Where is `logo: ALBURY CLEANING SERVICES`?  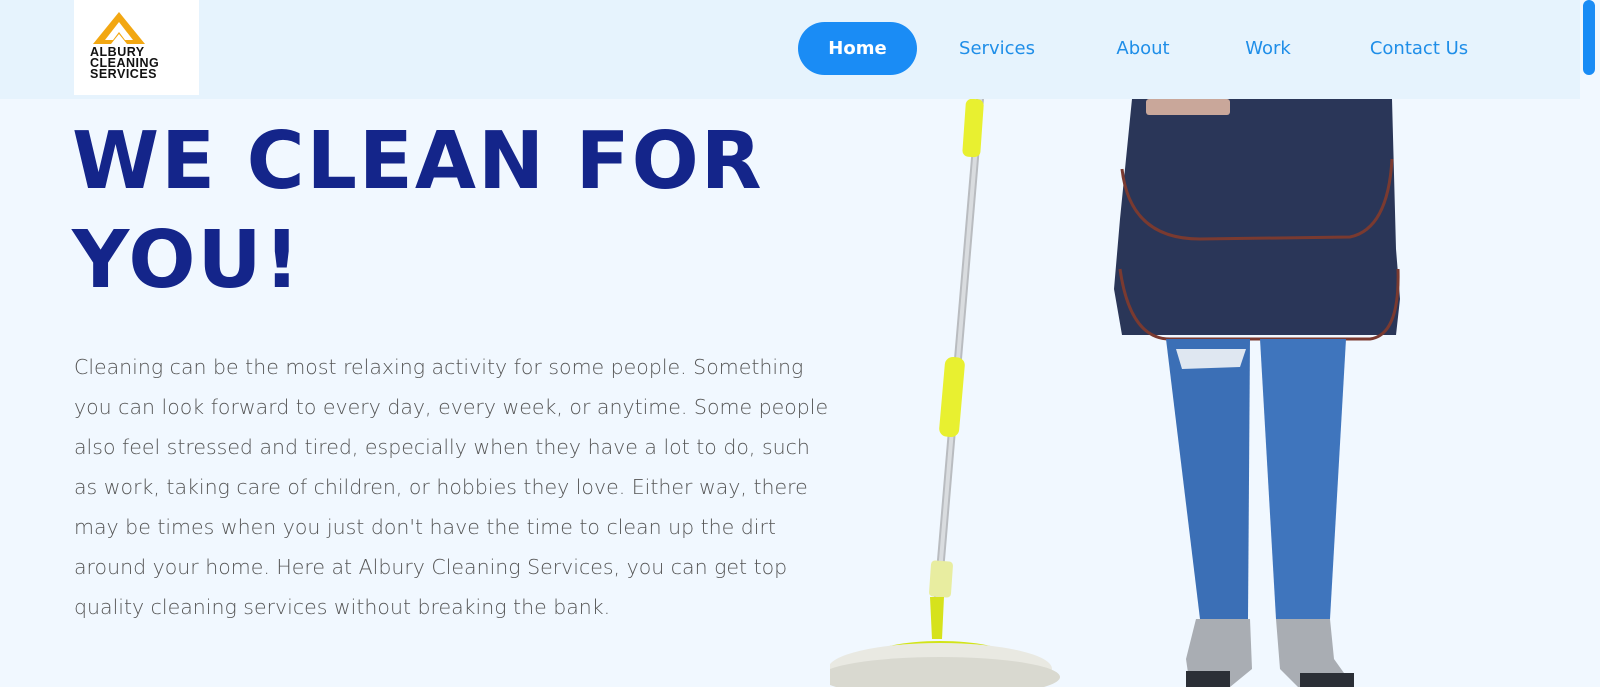 logo: ALBURY CLEANING SERVICES is located at coordinates (136, 47).